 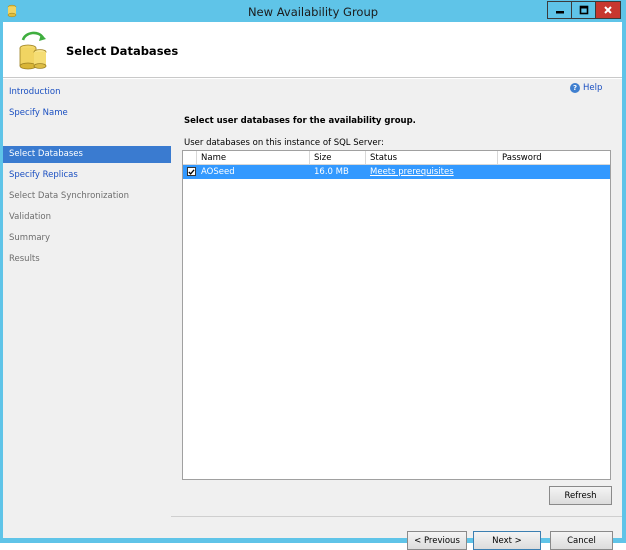 What do you see at coordinates (338, 158) in the screenshot?
I see `column-header-size: Size` at bounding box center [338, 158].